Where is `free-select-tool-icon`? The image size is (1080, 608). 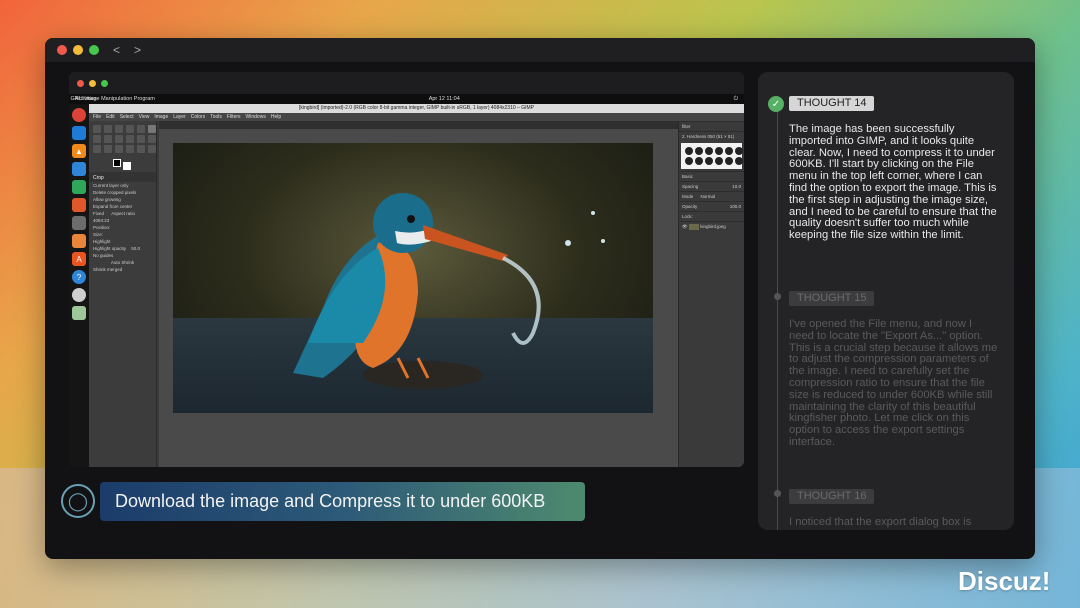
free-select-tool-icon is located at coordinates (130, 129).